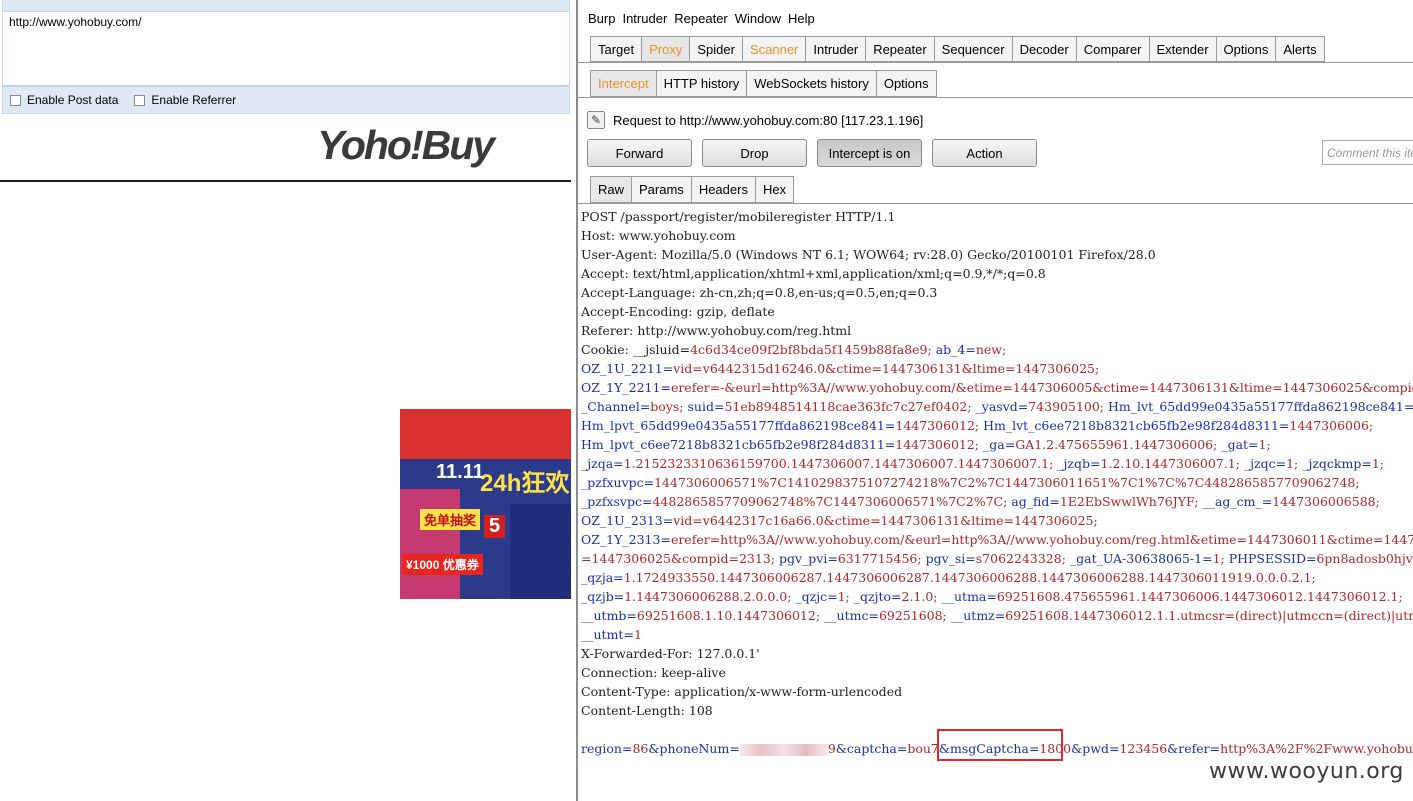 Image resolution: width=1413 pixels, height=801 pixels. What do you see at coordinates (1131, 501) in the screenshot?
I see `cookie-value: 1E2EbSwwlWh76JYF;` at bounding box center [1131, 501].